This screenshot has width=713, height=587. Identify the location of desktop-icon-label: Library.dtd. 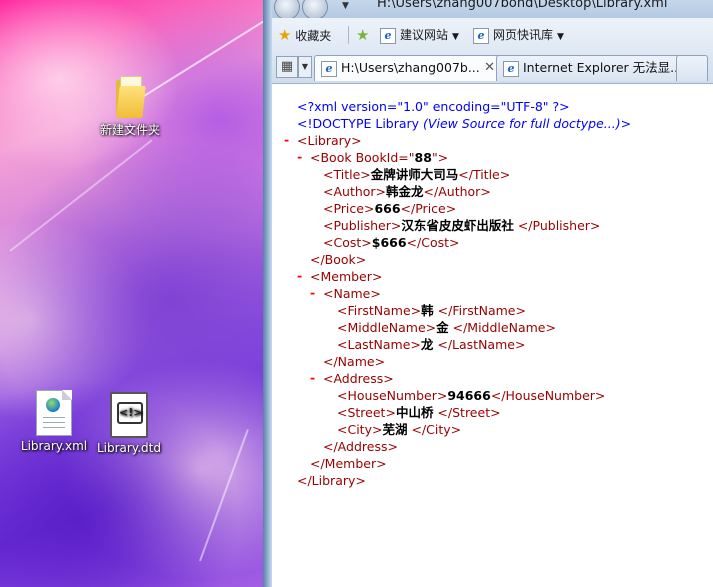
(128, 448).